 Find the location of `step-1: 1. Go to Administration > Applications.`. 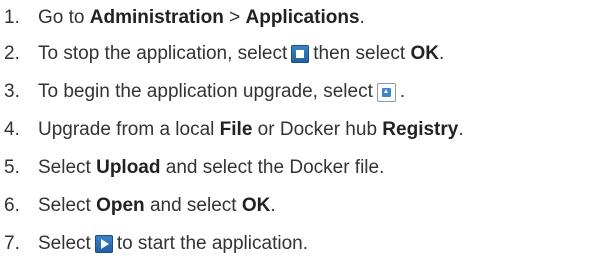

step-1: 1. Go to Administration > Applications. is located at coordinates (304, 17).